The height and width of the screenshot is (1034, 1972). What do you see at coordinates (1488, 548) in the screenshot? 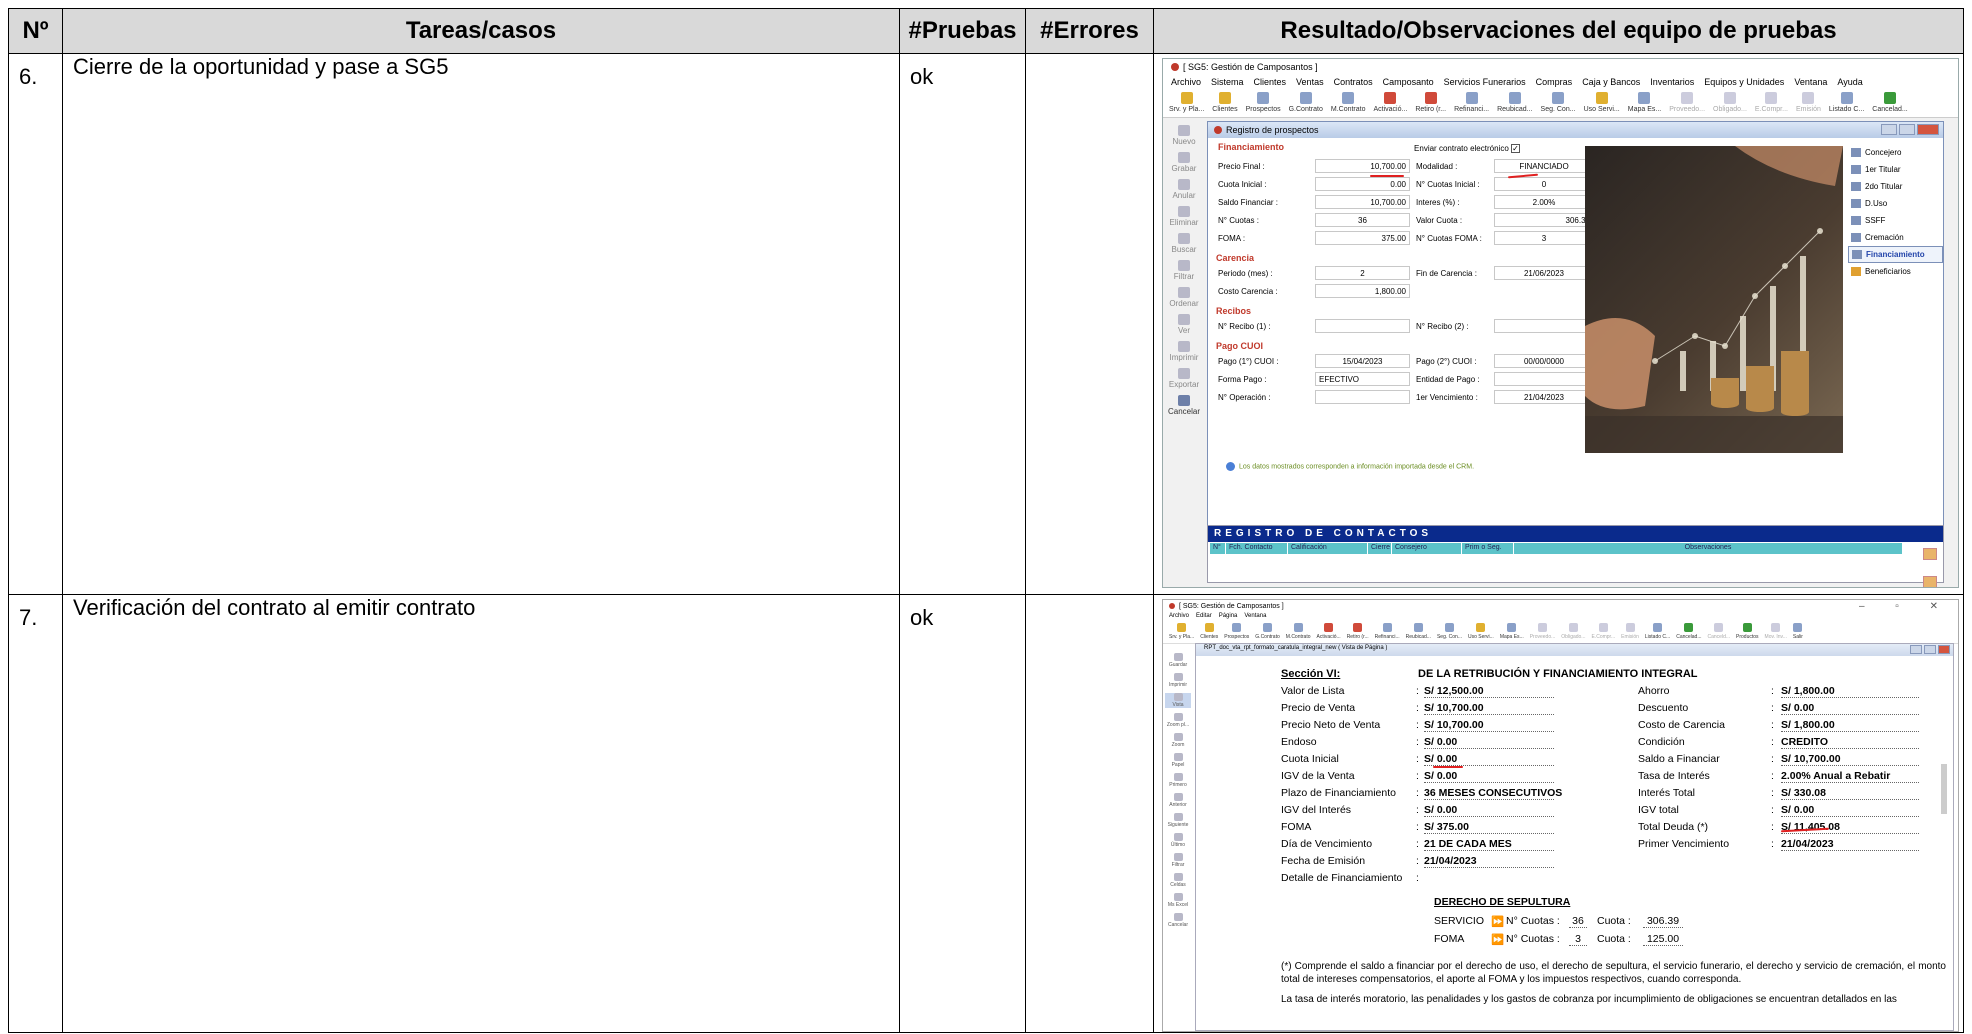
I see `column-header: Prim o Seg.` at bounding box center [1488, 548].